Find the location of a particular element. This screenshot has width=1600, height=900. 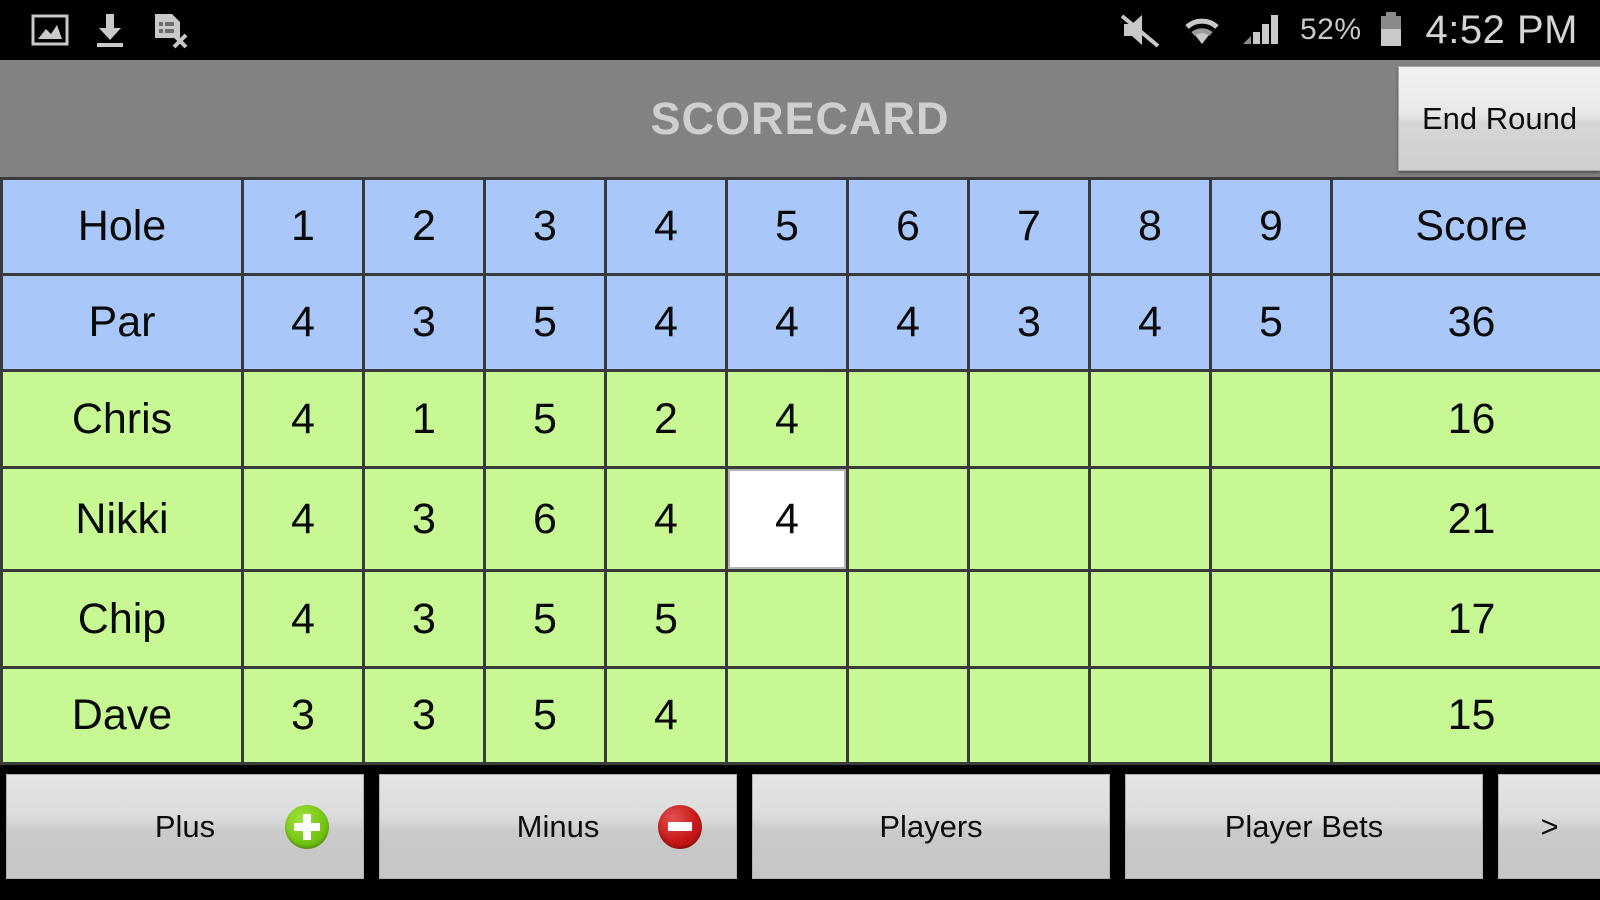

table-row-player: Dave 3 3 5 4 15 is located at coordinates (801, 715).